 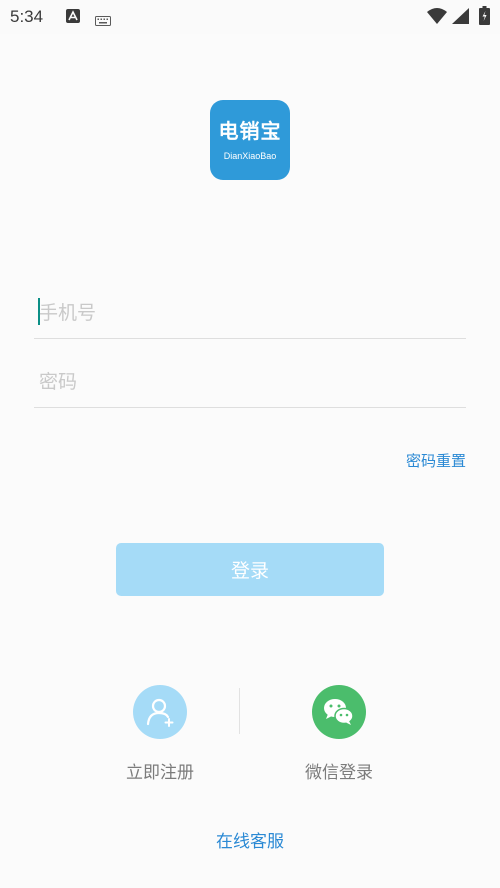 I want to click on wechat-icon, so click(x=339, y=712).